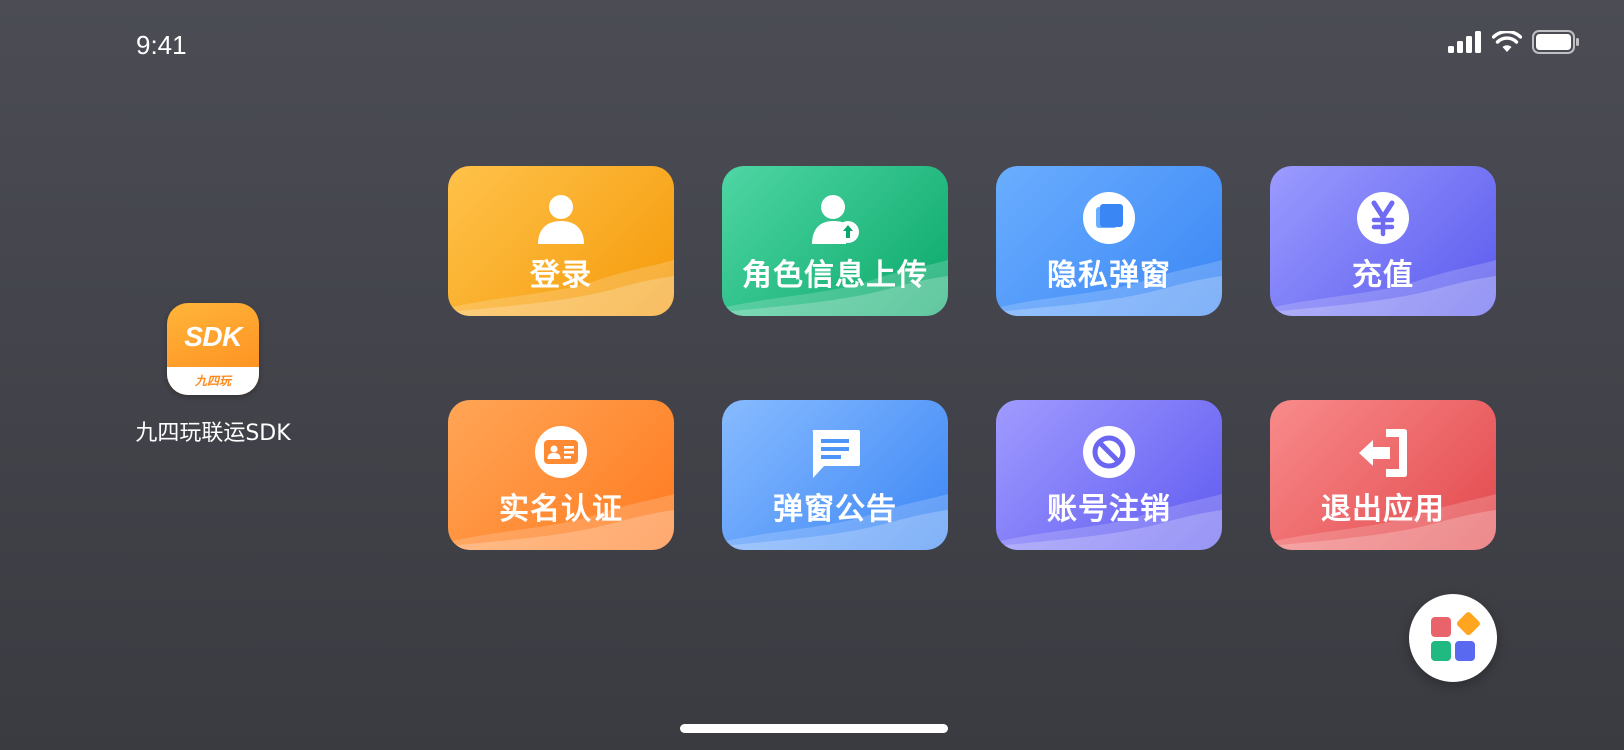 This screenshot has width=1624, height=750. Describe the element at coordinates (835, 275) in the screenshot. I see `role-info-upload-label: 角色信息上传` at that location.